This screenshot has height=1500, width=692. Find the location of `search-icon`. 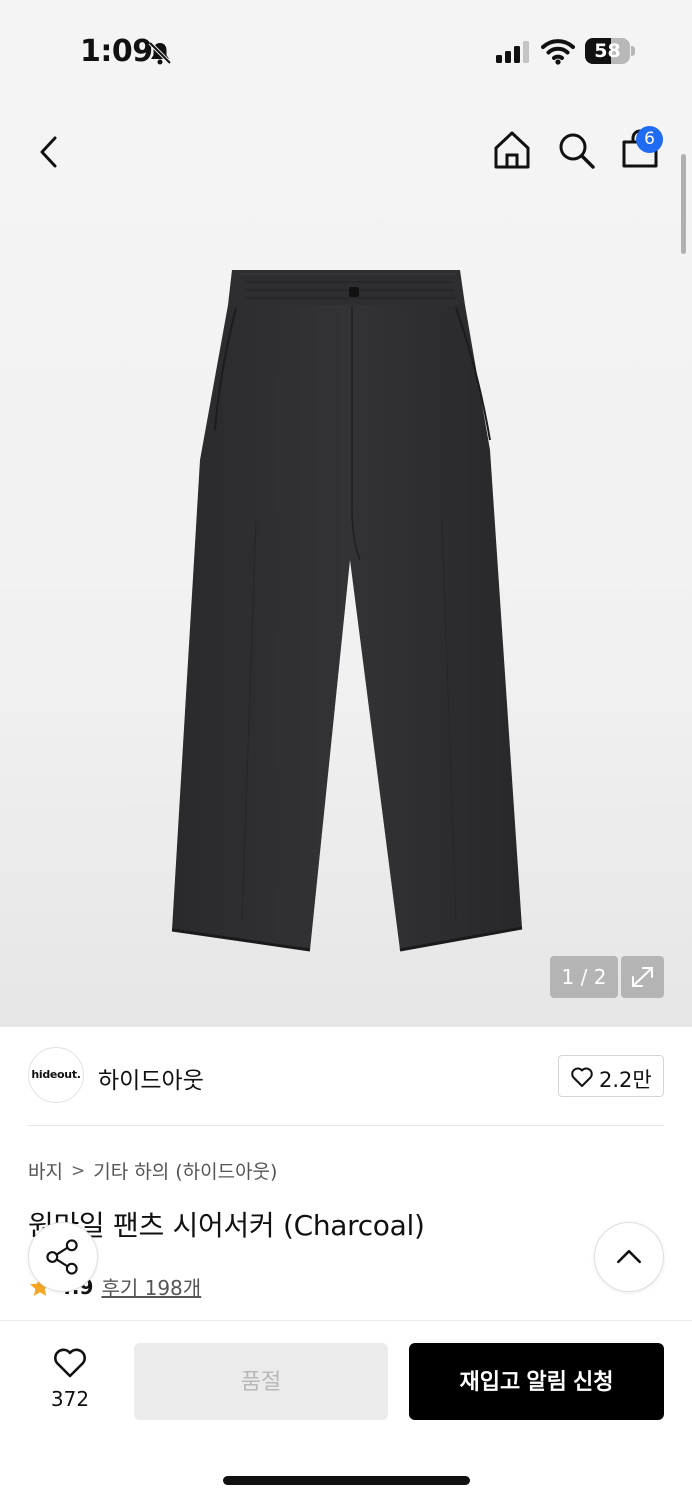

search-icon is located at coordinates (576, 150).